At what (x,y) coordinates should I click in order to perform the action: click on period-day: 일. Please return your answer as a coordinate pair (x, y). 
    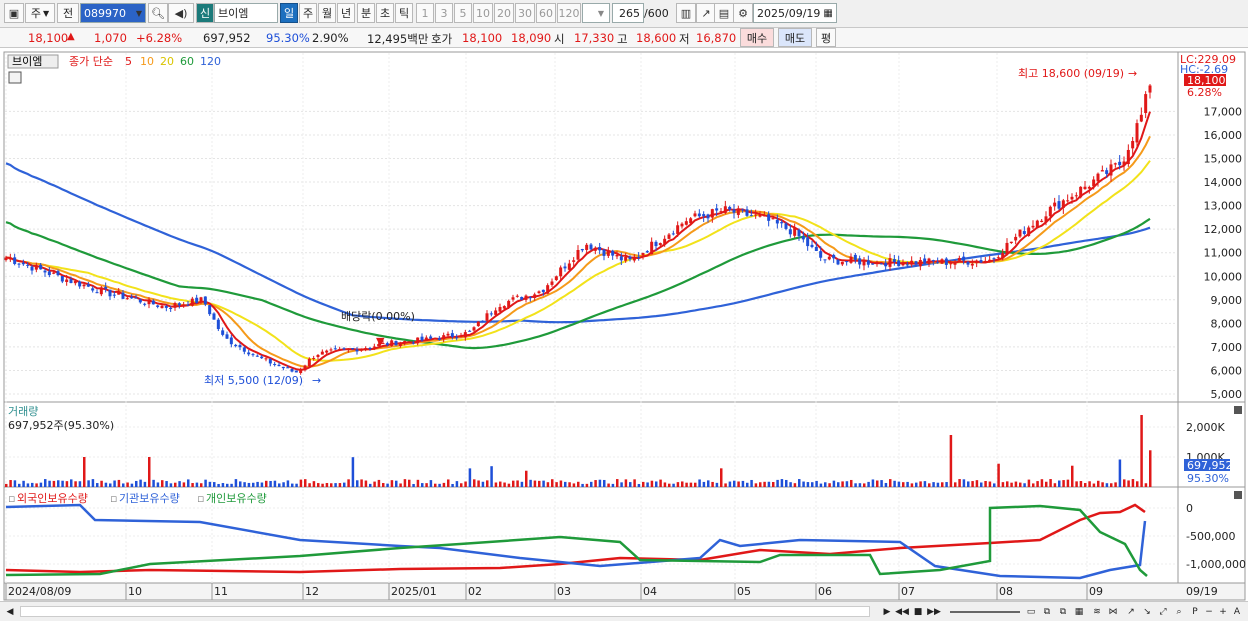
    Looking at the image, I should click on (289, 13).